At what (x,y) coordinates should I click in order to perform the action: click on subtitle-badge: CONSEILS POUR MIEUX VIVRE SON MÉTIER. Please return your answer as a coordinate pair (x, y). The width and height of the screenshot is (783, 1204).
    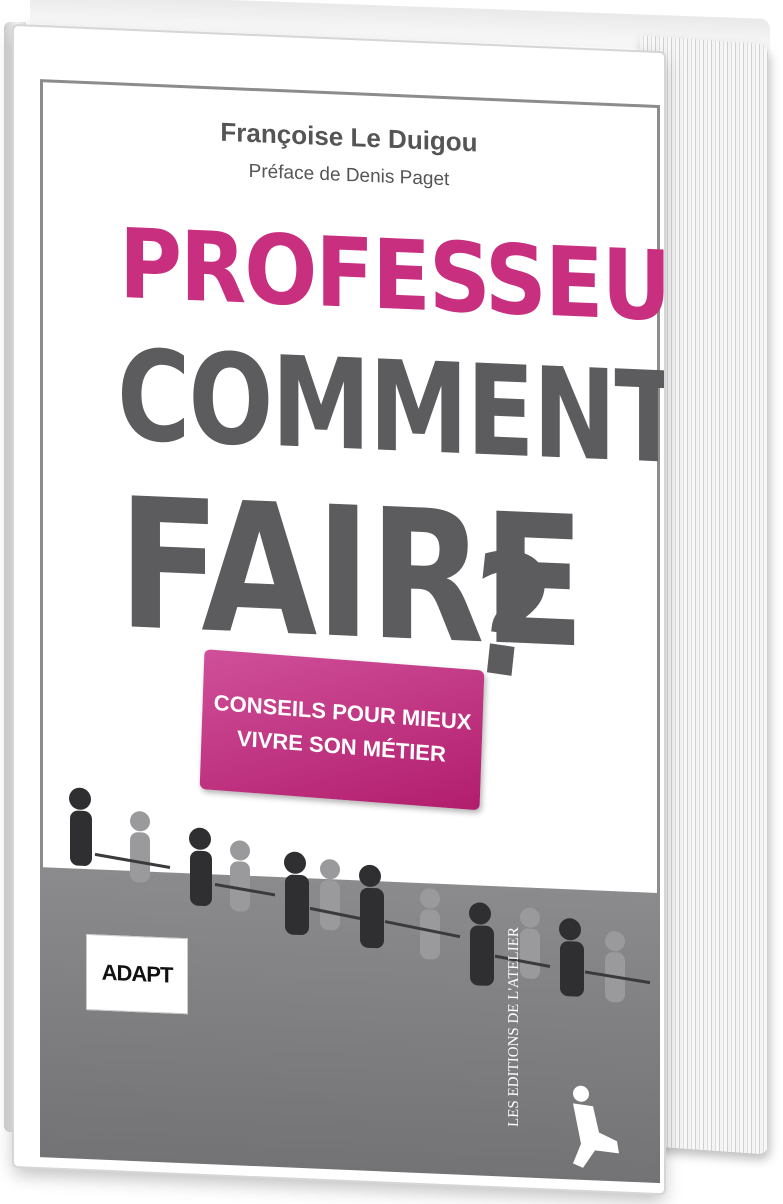
    Looking at the image, I should click on (342, 730).